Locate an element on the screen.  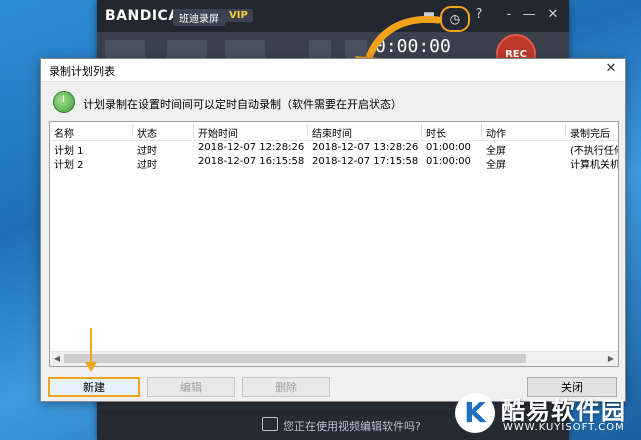
dialog-description: 计划录制在设置时间间可以定时自动录制（软件需要在开启状态） is located at coordinates (242, 104).